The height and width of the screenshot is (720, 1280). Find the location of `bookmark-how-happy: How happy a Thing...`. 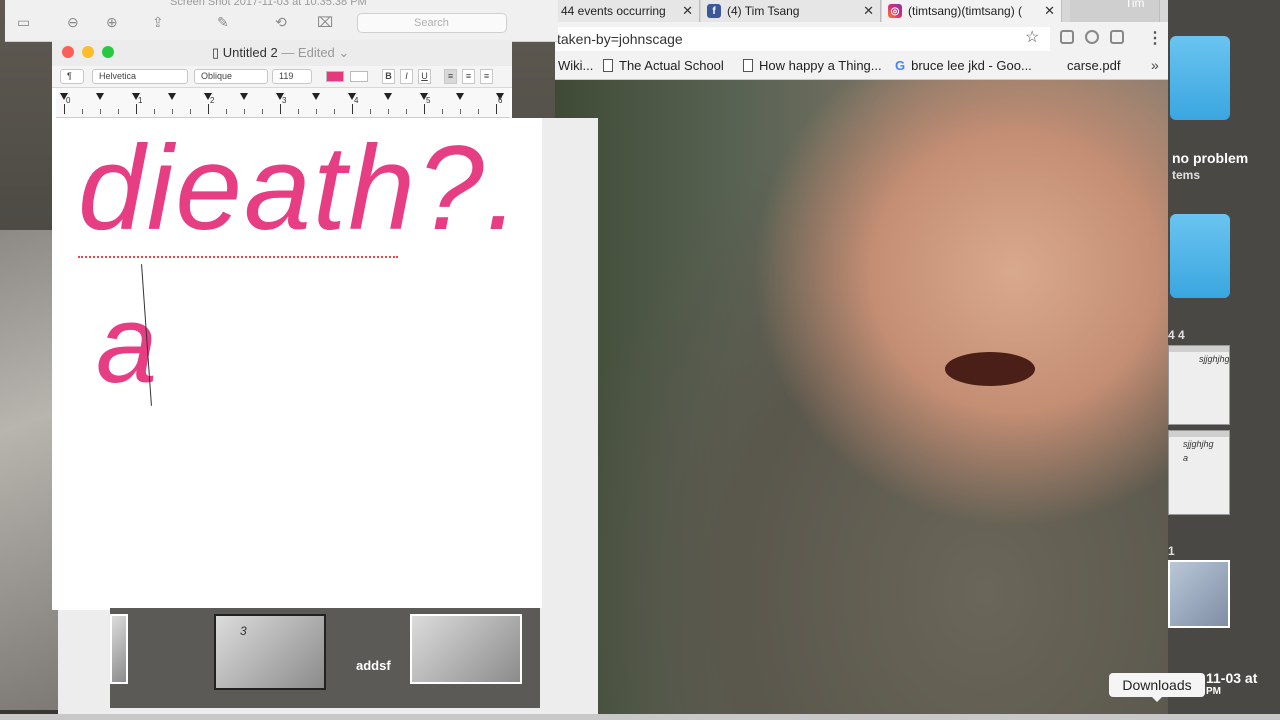

bookmark-how-happy: How happy a Thing... is located at coordinates (812, 65).